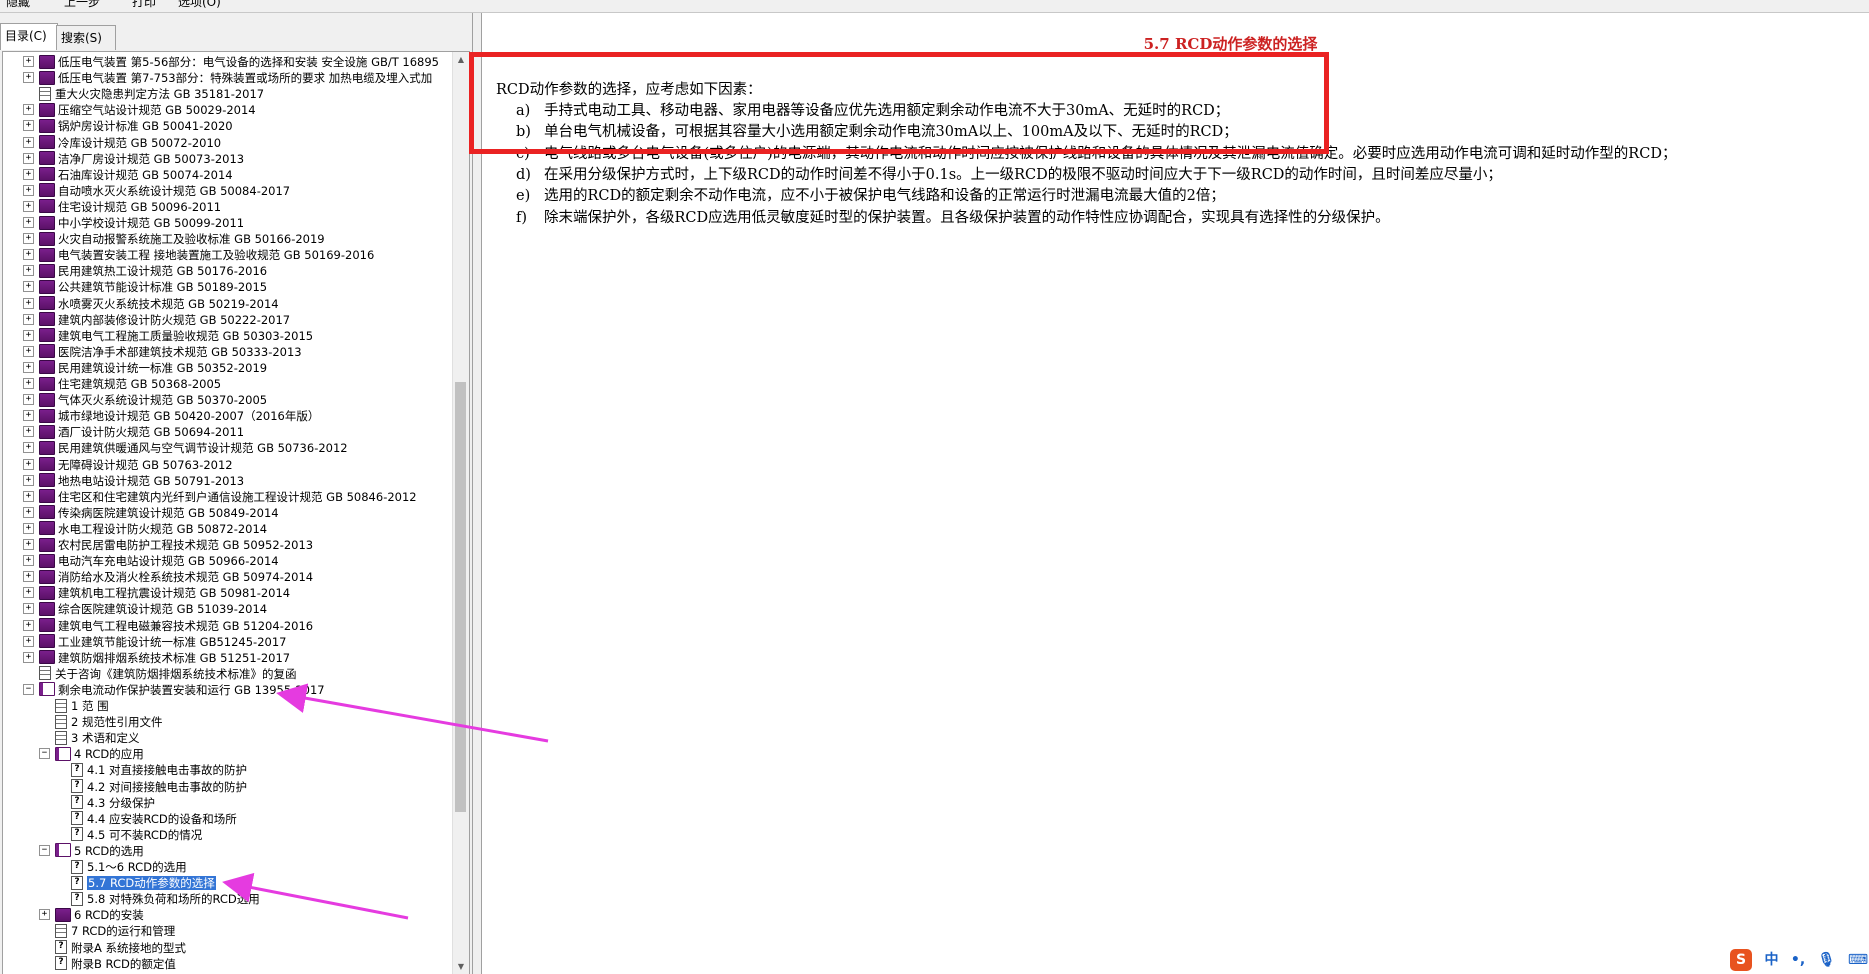 Image resolution: width=1869 pixels, height=974 pixels. What do you see at coordinates (1741, 960) in the screenshot?
I see `sogou-logo-icon: S` at bounding box center [1741, 960].